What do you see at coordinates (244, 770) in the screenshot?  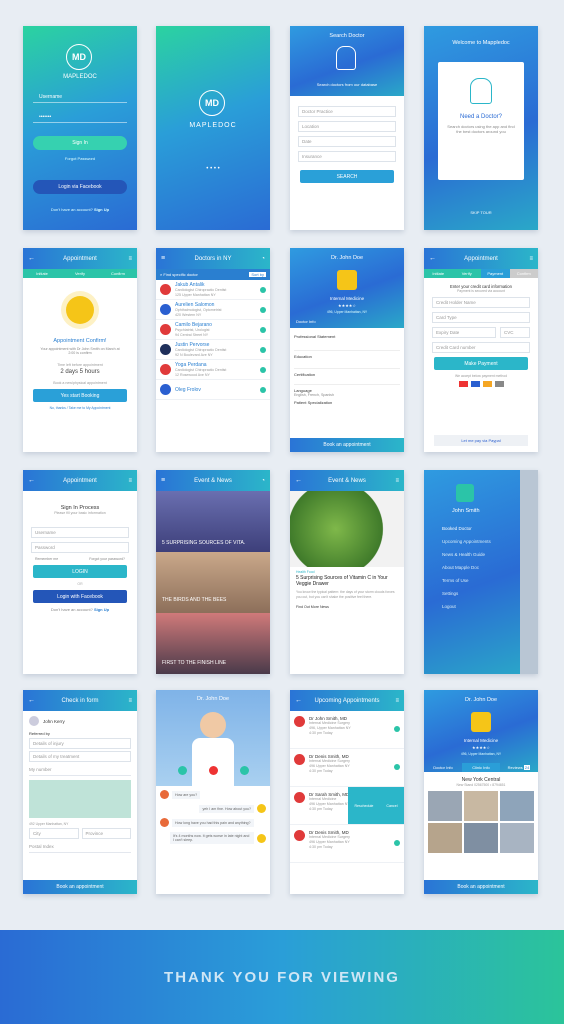 I see `video-toggle-icon` at bounding box center [244, 770].